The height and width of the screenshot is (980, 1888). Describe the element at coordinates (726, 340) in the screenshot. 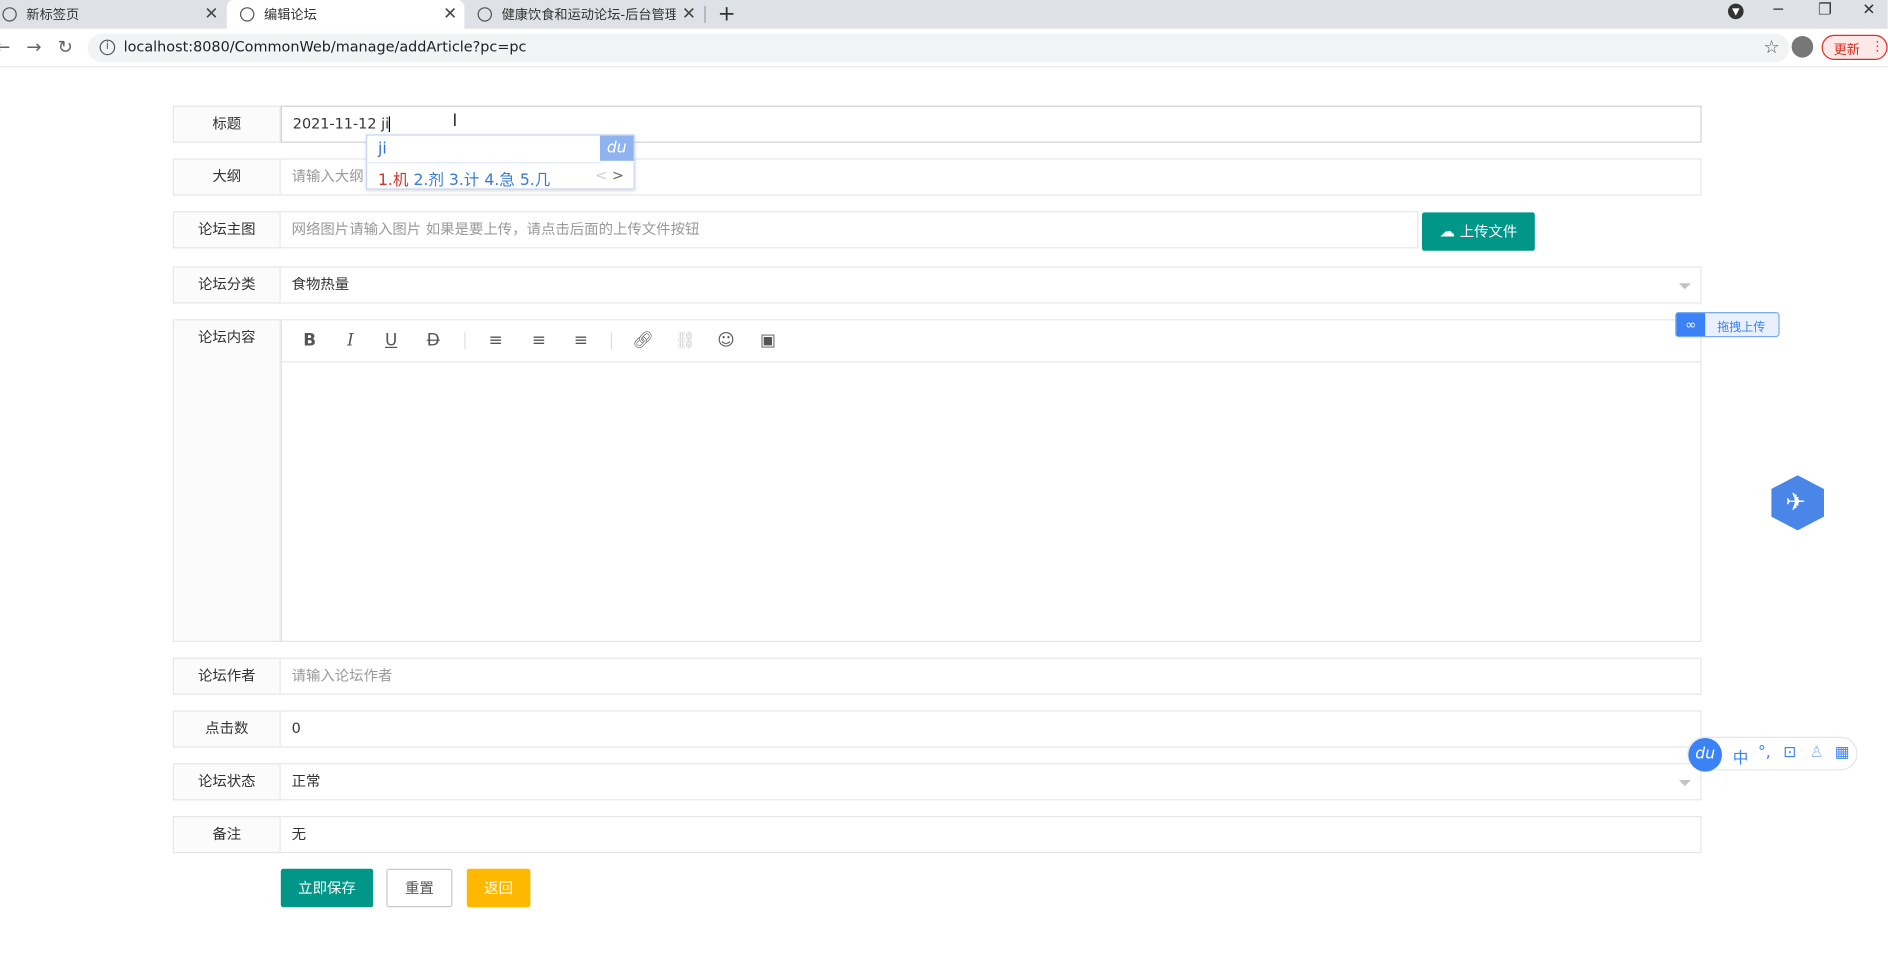

I see `emoji-icon: ☺` at that location.